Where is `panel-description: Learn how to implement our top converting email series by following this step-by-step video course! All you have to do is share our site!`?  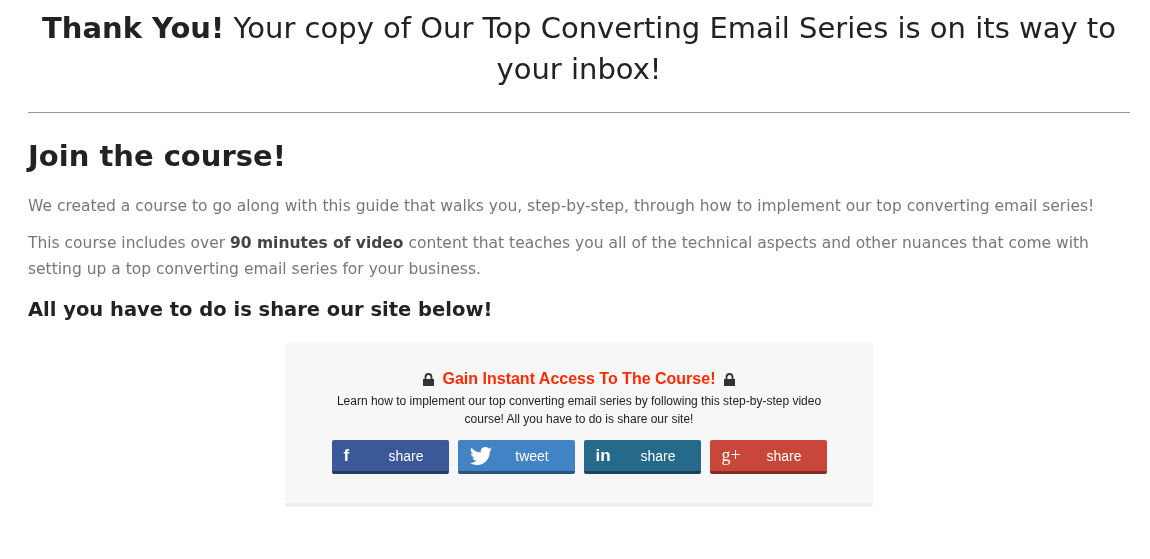
panel-description: Learn how to implement our top converting email series by following this step-by-step video course! All you have to do is share our site! is located at coordinates (579, 410).